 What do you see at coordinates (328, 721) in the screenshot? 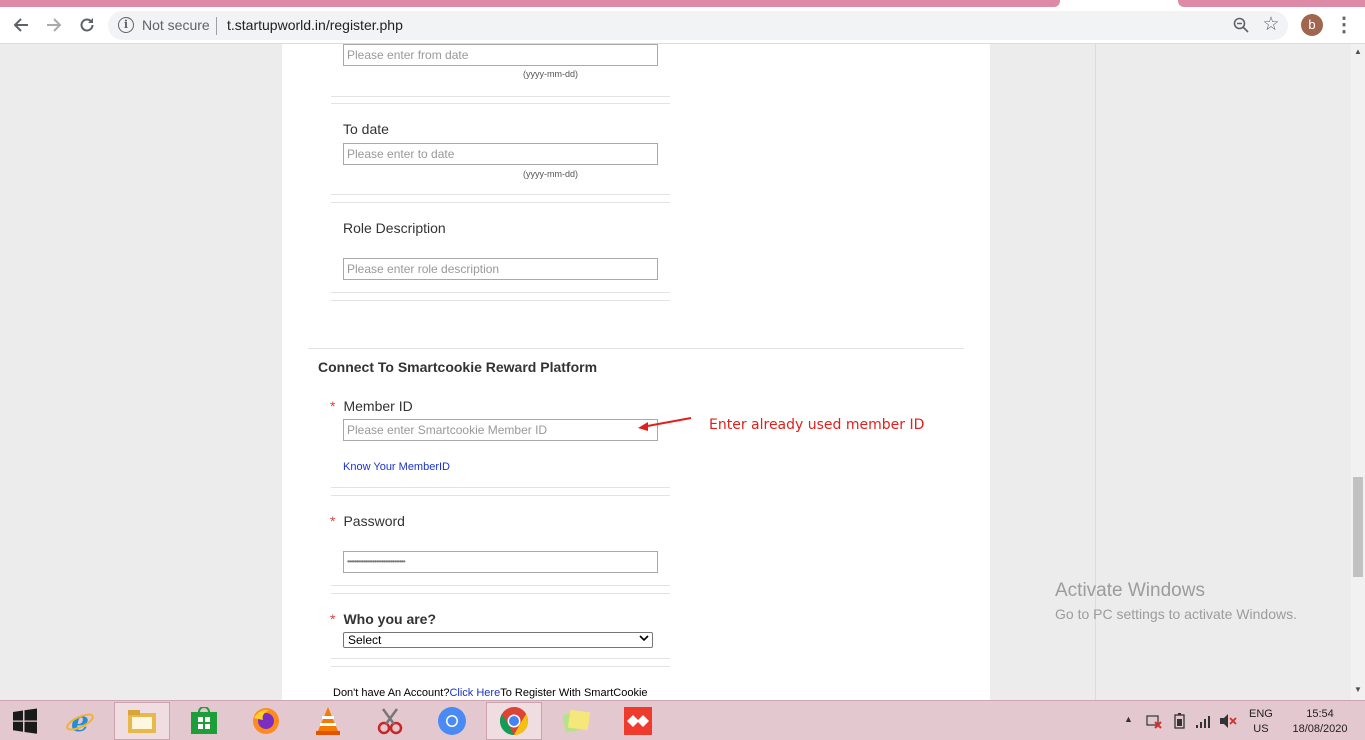
I see `vlc-icon` at bounding box center [328, 721].